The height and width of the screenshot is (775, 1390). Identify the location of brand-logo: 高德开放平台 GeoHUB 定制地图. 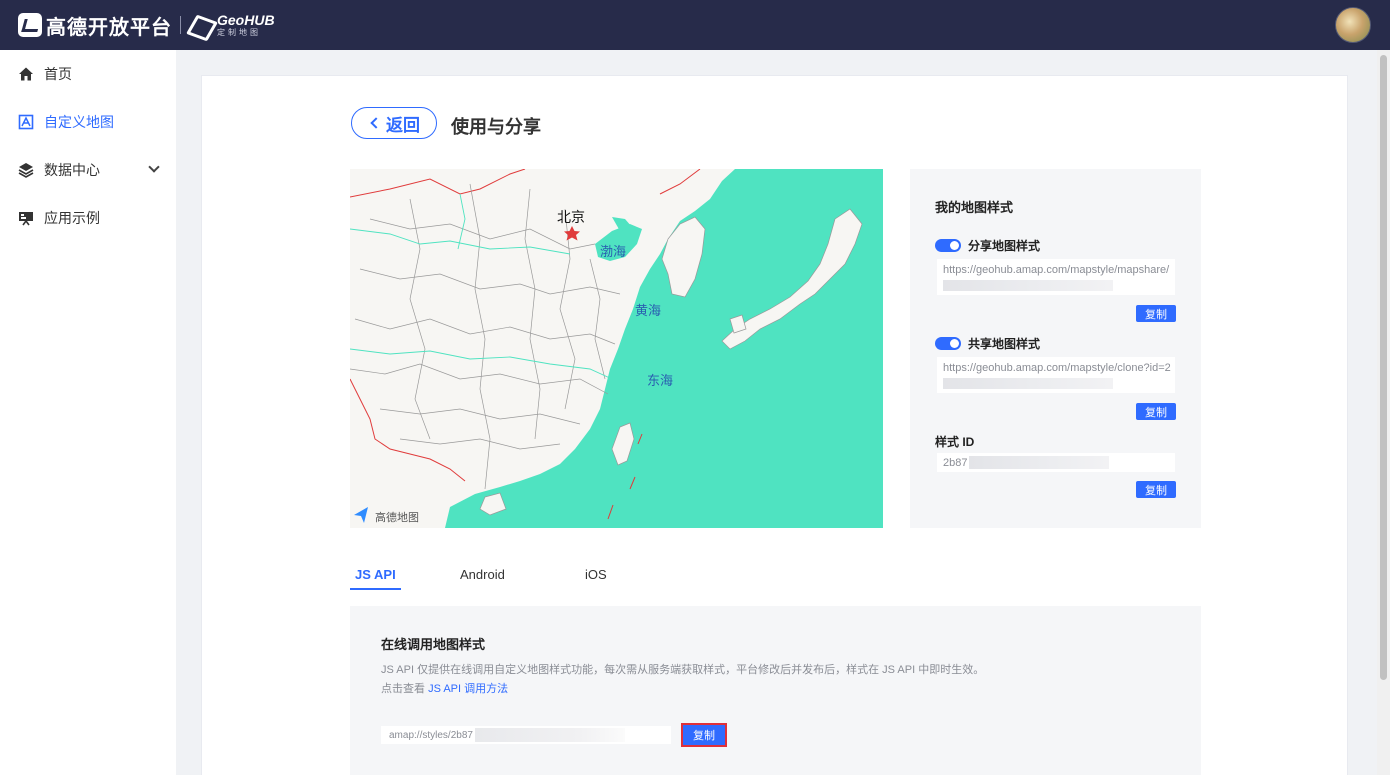
(146, 25).